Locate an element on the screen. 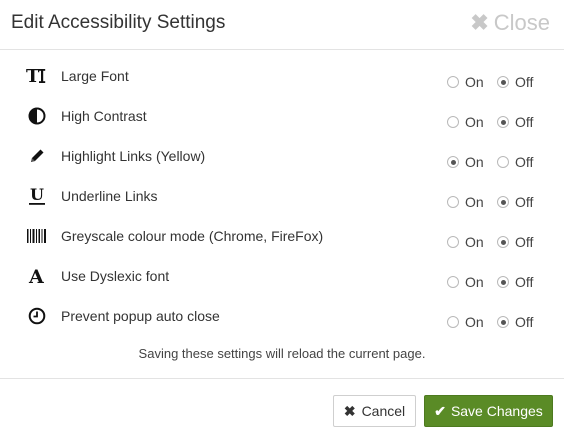  setting-label: Greyscale colour mode (Chrome, FireFox) is located at coordinates (192, 236).